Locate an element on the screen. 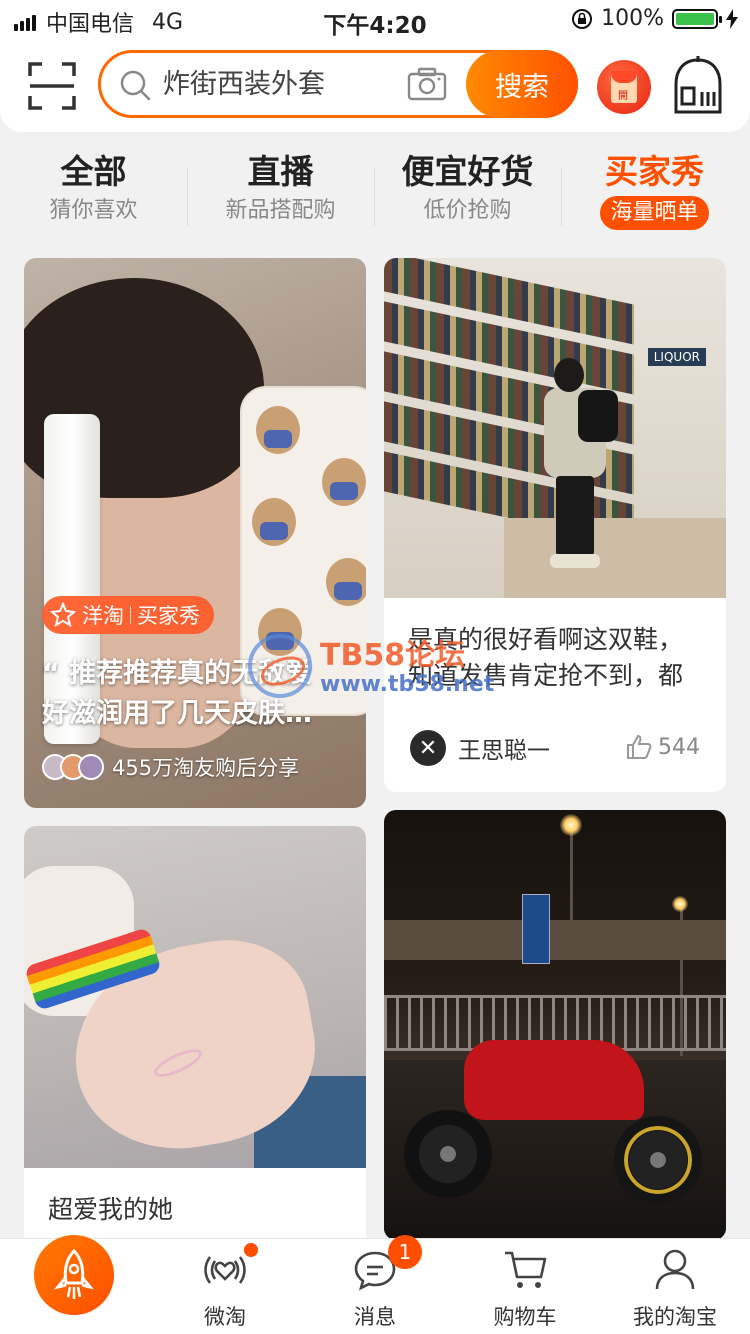 Image resolution: width=750 pixels, height=1334 pixels. tab-home is located at coordinates (75, 1284).